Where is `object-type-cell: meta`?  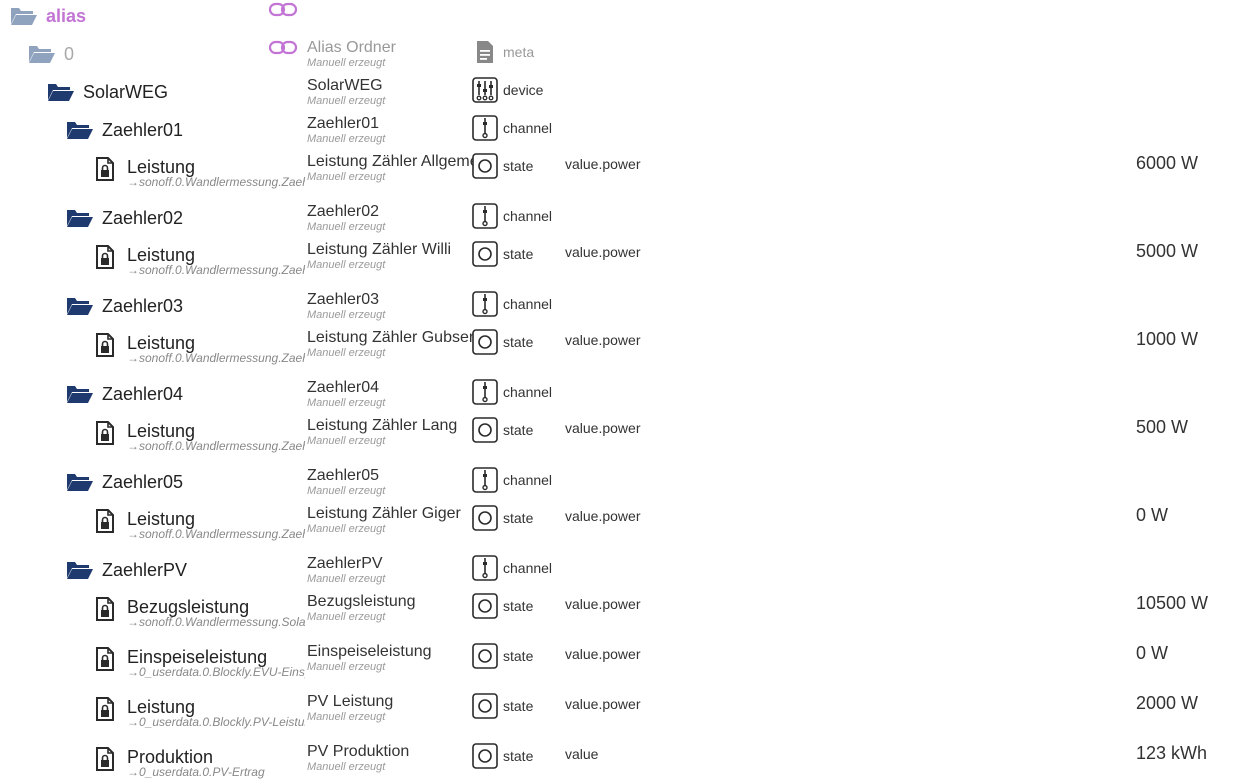 object-type-cell: meta is located at coordinates (503, 52).